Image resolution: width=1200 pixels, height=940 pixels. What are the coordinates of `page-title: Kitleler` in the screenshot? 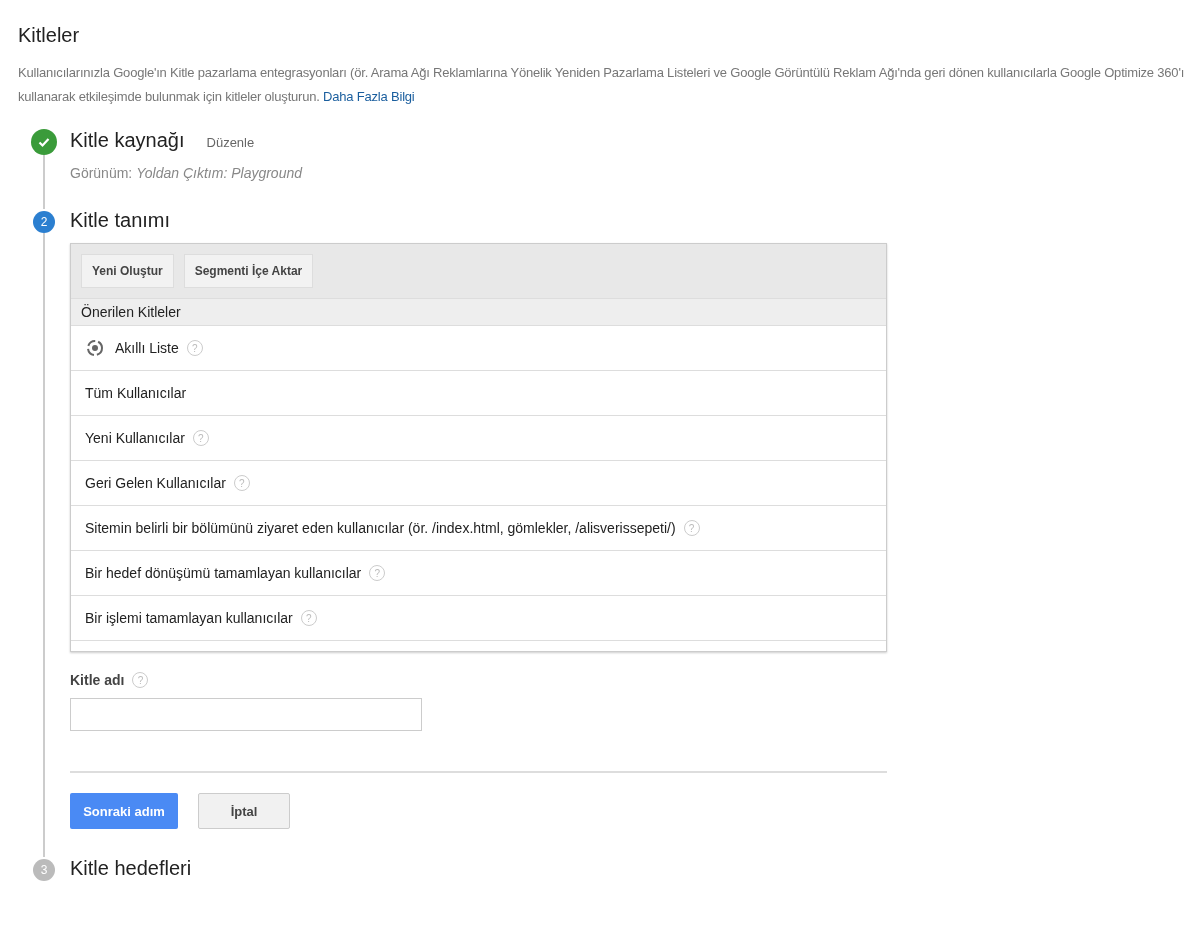 It's located at (49, 35).